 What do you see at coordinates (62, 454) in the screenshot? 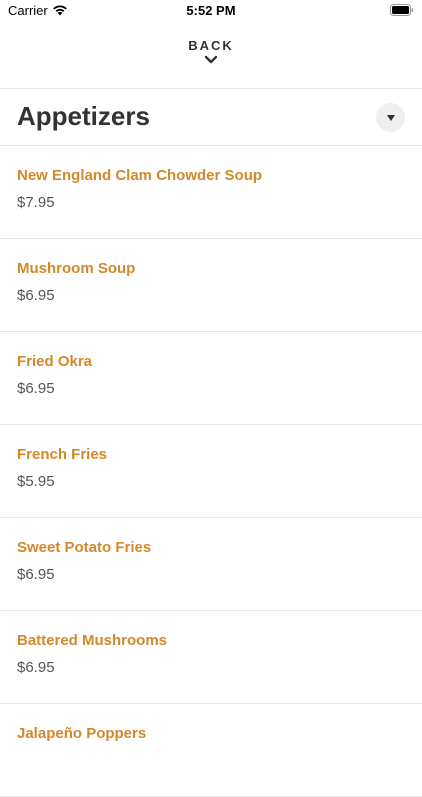
I see `item-name: French Fries` at bounding box center [62, 454].